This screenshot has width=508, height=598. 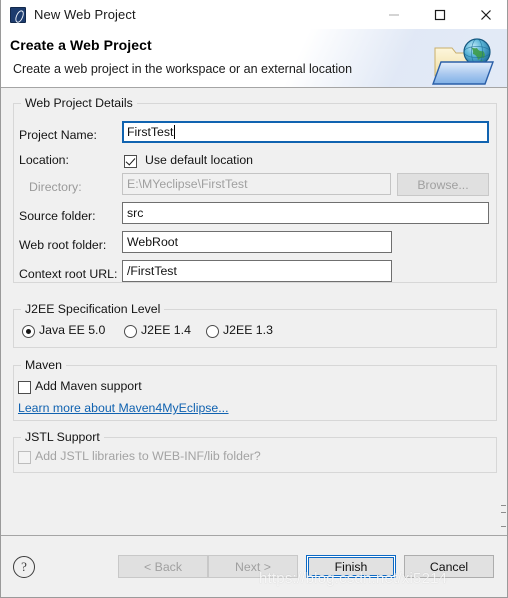 What do you see at coordinates (24, 457) in the screenshot?
I see `add-jstl-libraries-checkbox` at bounding box center [24, 457].